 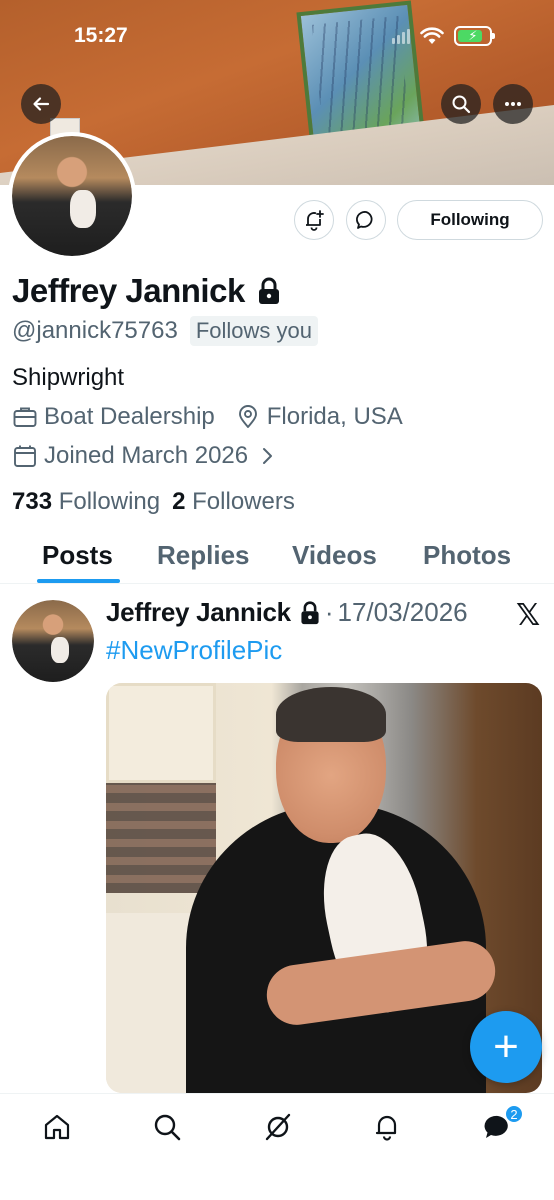 What do you see at coordinates (253, 331) in the screenshot?
I see `follows-you-badge: Follows you` at bounding box center [253, 331].